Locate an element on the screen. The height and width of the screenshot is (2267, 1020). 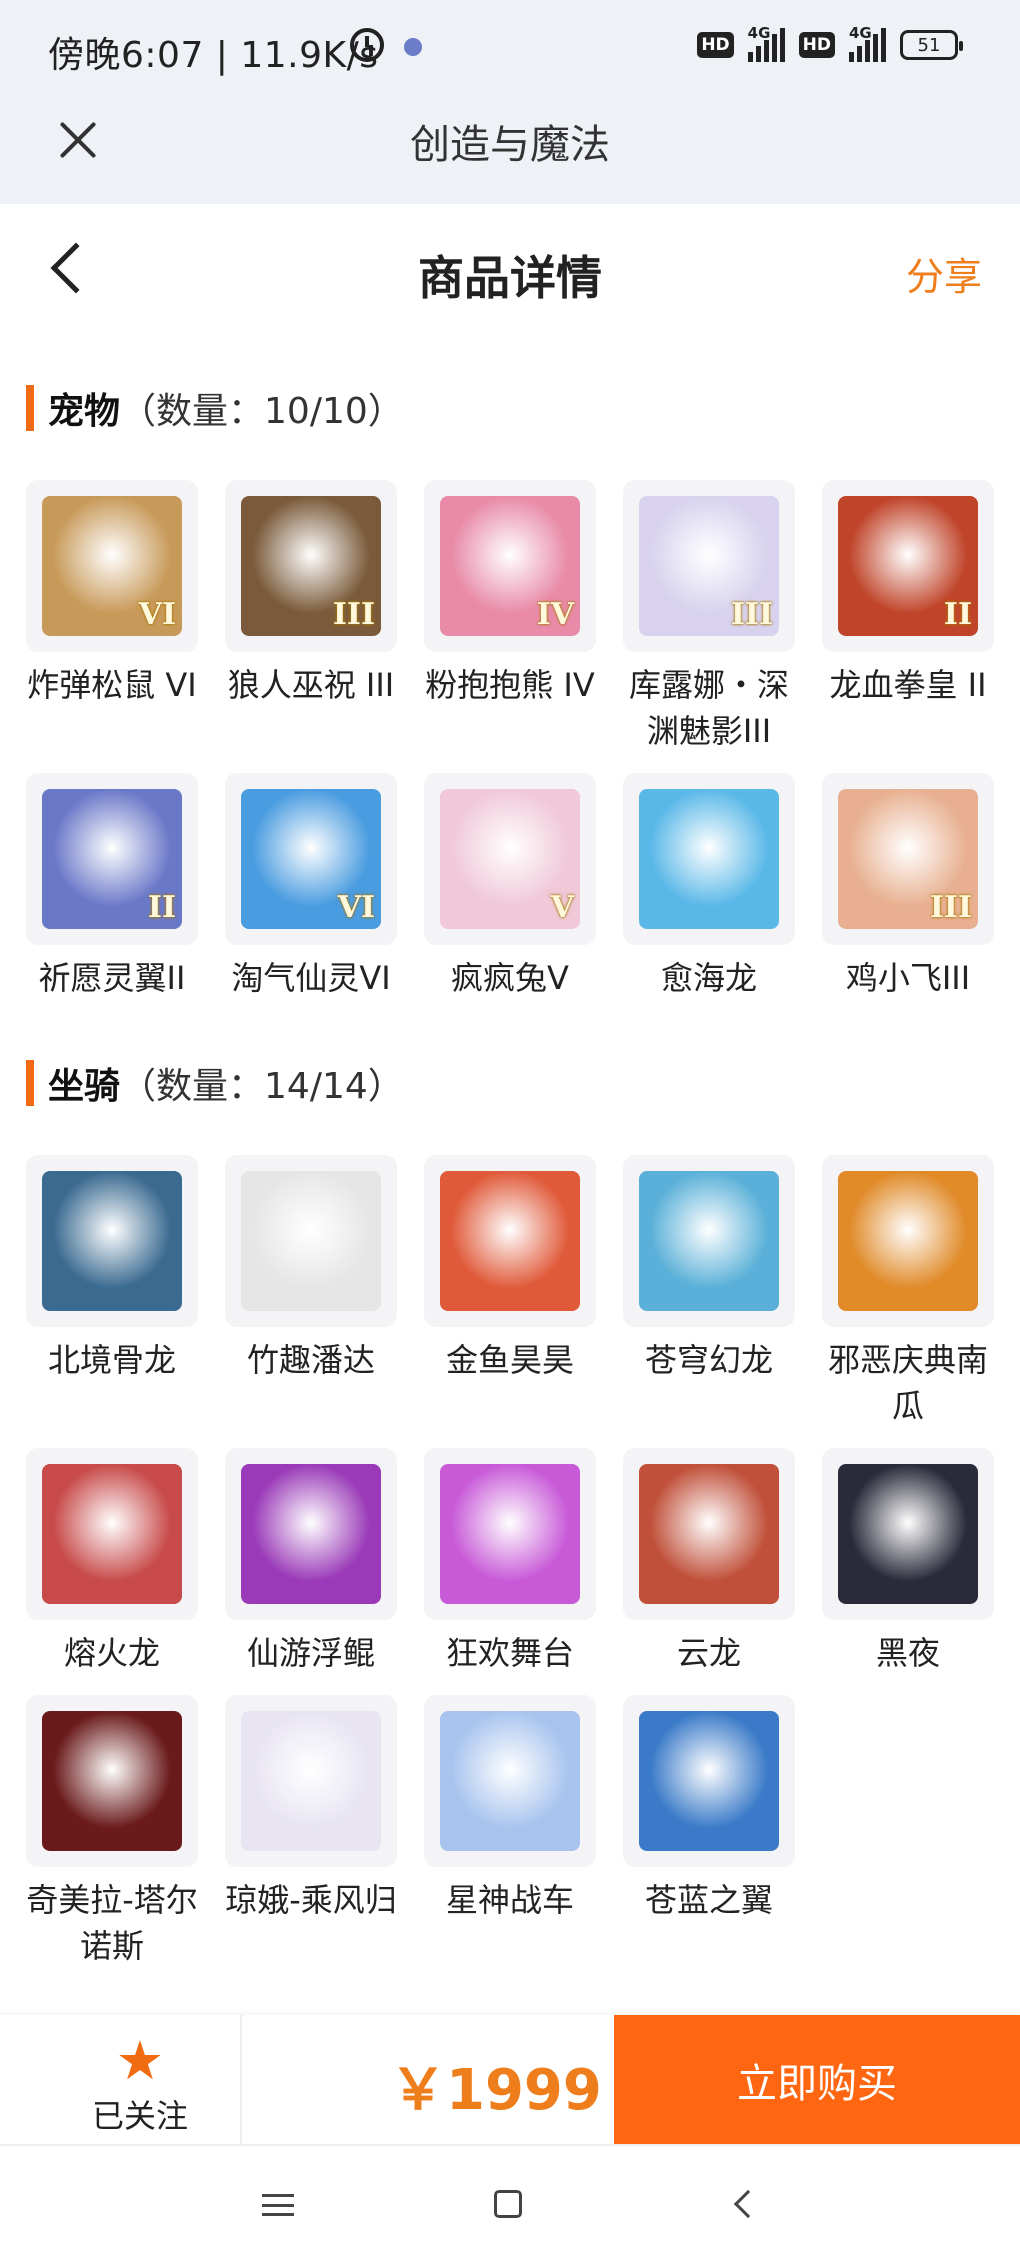
item-card: 黑夜 is located at coordinates (908, 1562).